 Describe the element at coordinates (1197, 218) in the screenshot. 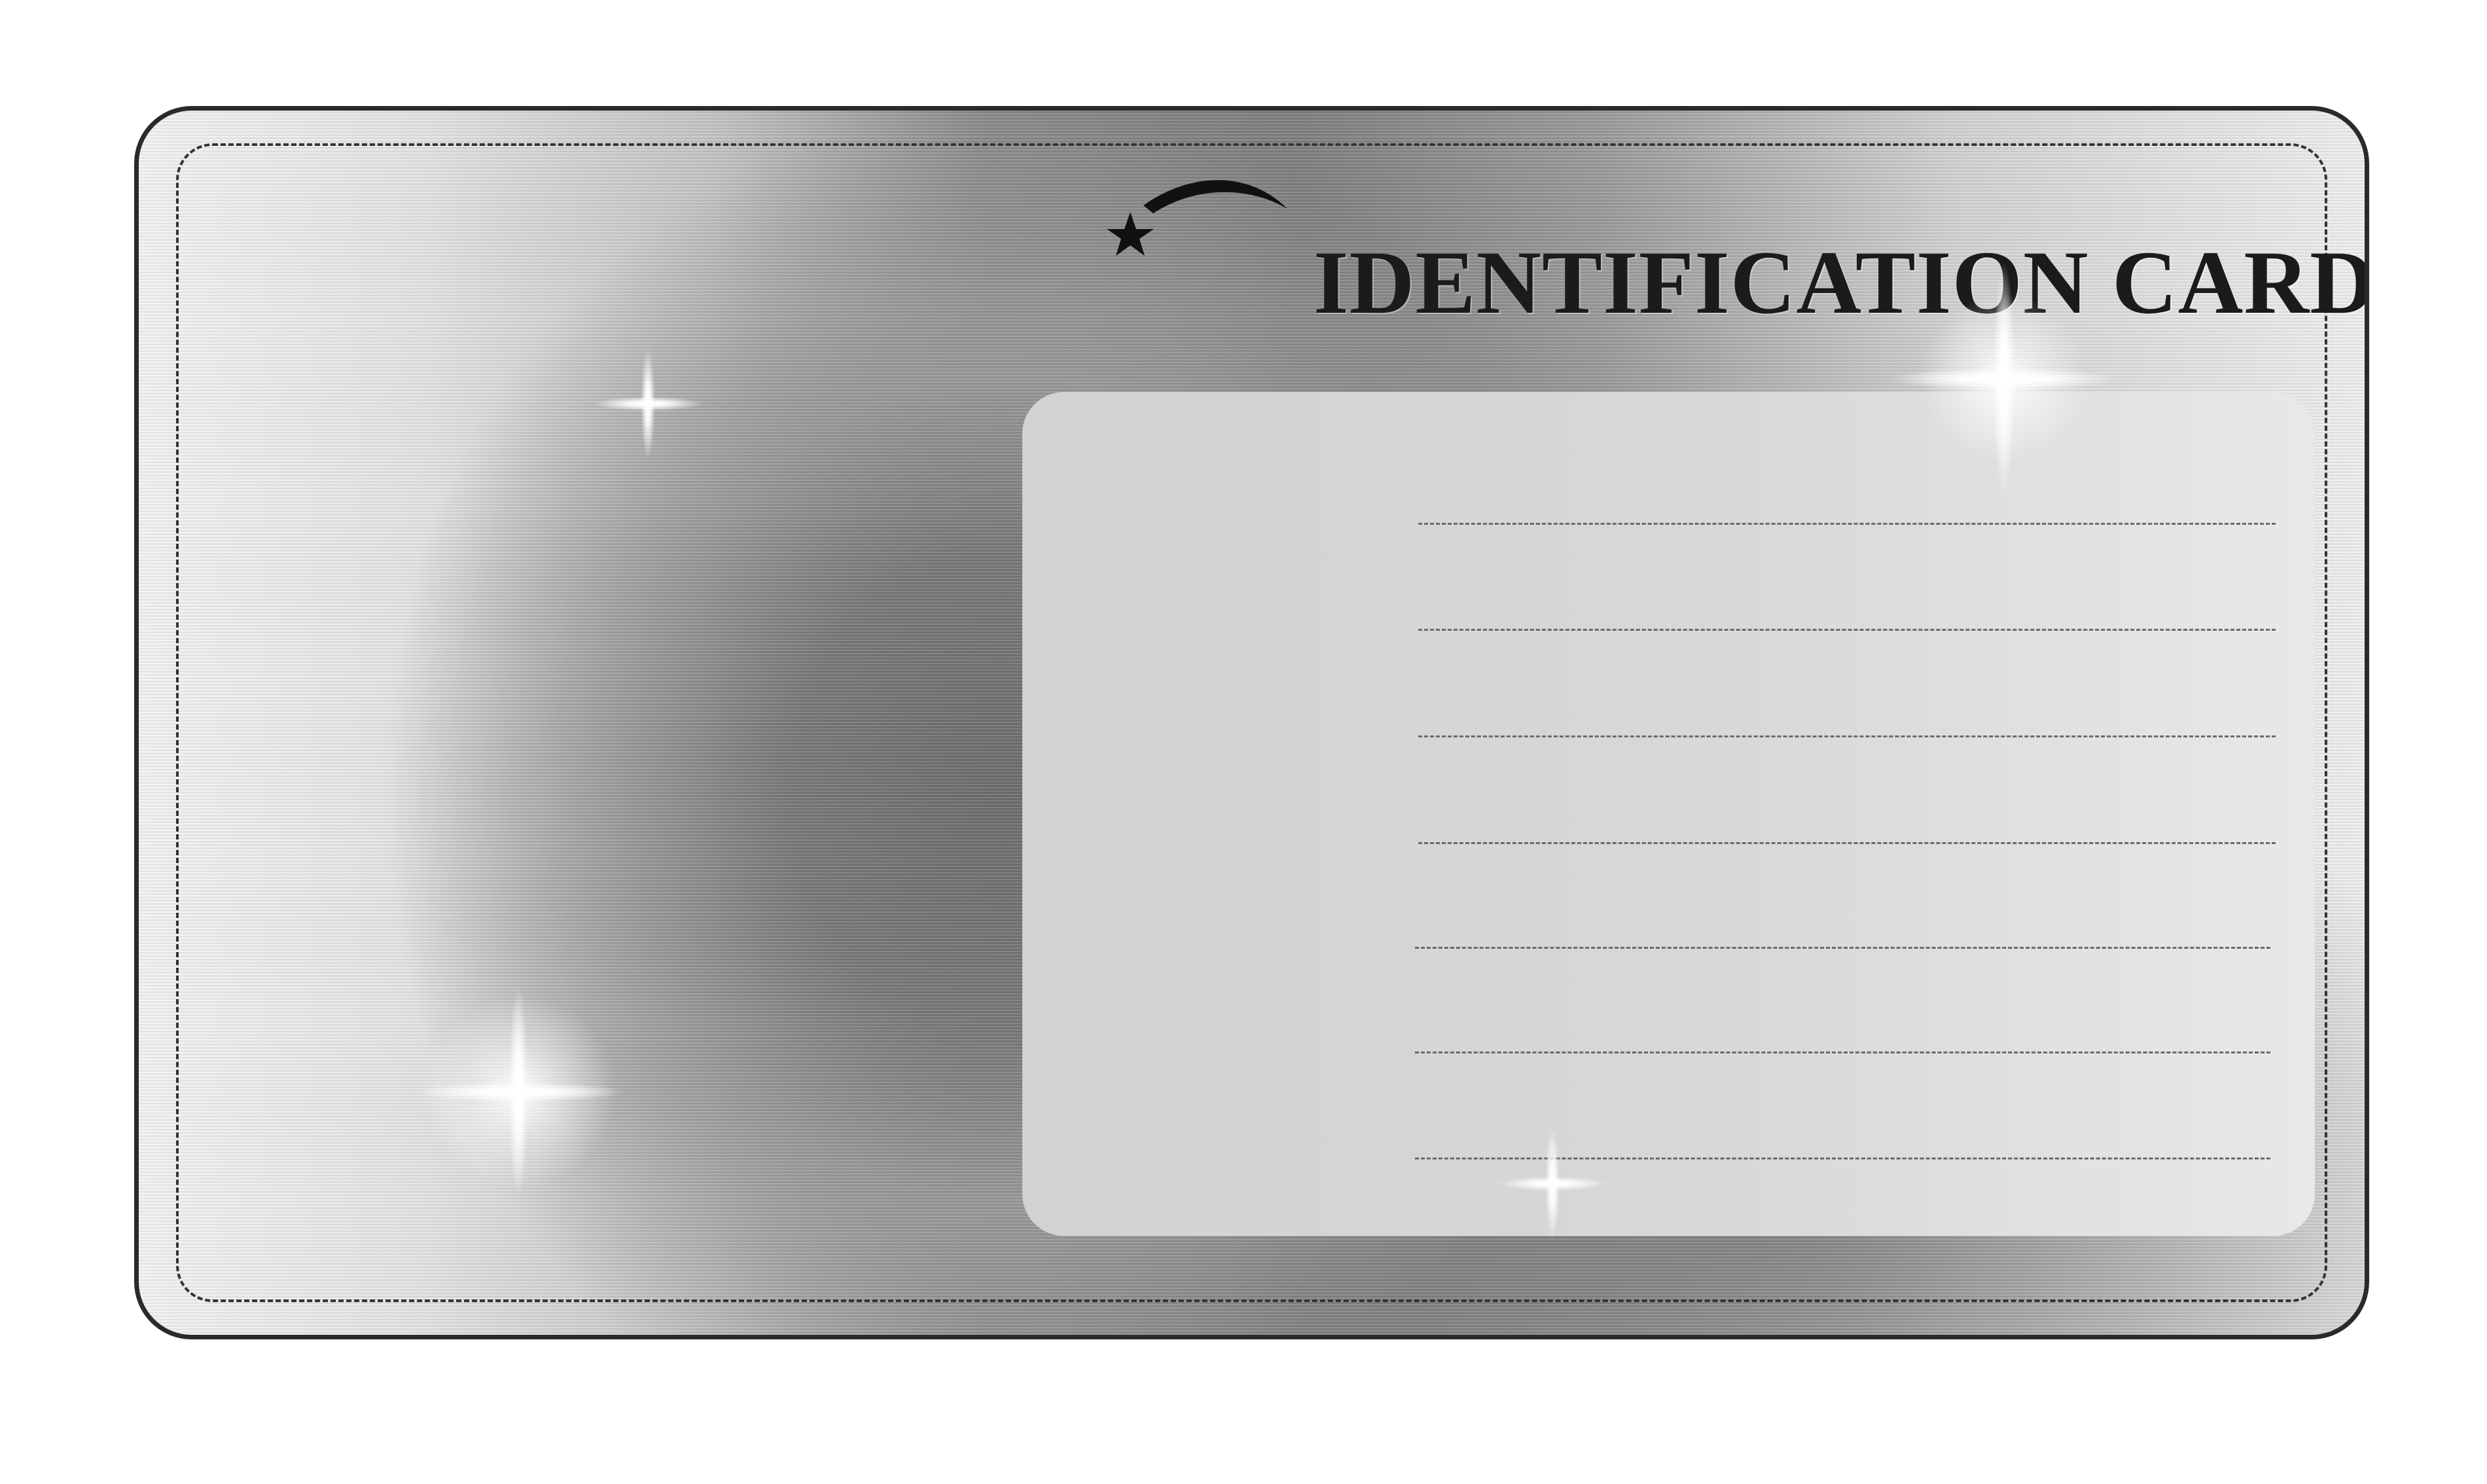

I see `shooting-star-icon` at that location.